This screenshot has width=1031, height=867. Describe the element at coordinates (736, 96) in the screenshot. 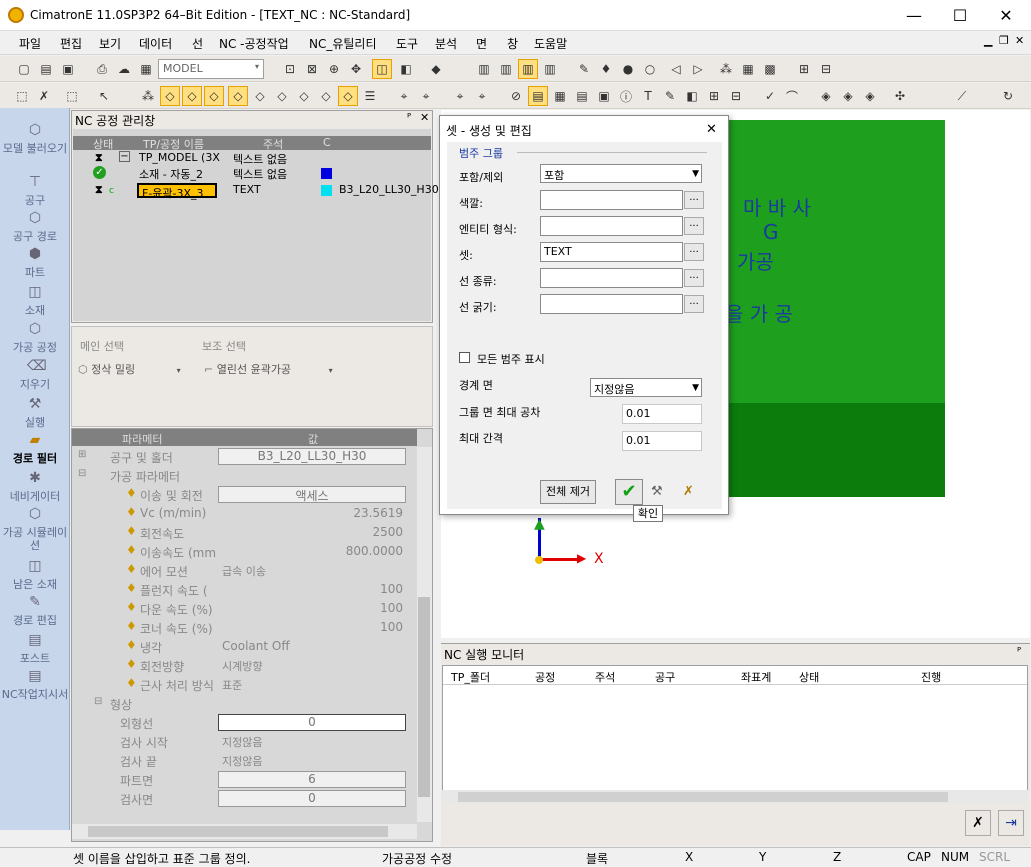

I see `tree-2-icon: ⊟` at that location.